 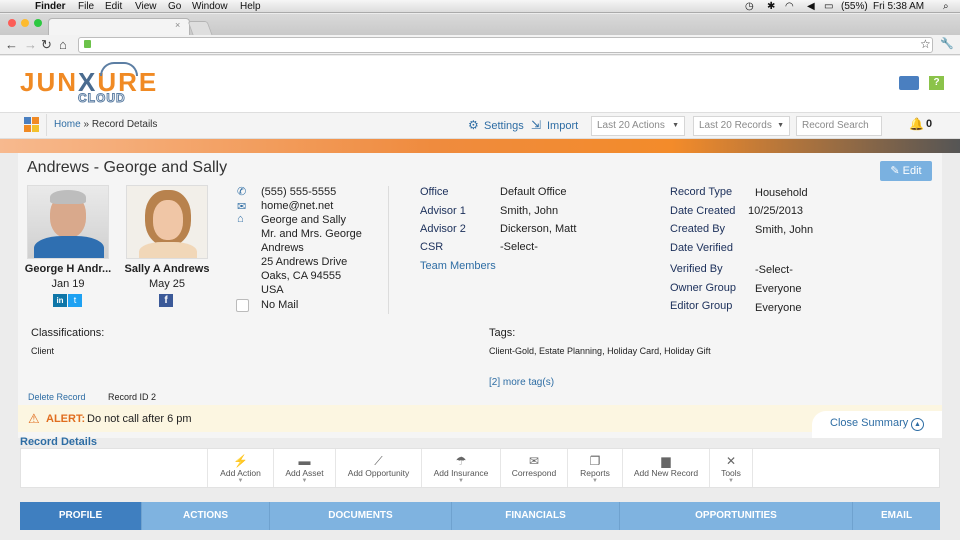 I want to click on close-summary-button: Close Summary ▲, so click(x=877, y=424).